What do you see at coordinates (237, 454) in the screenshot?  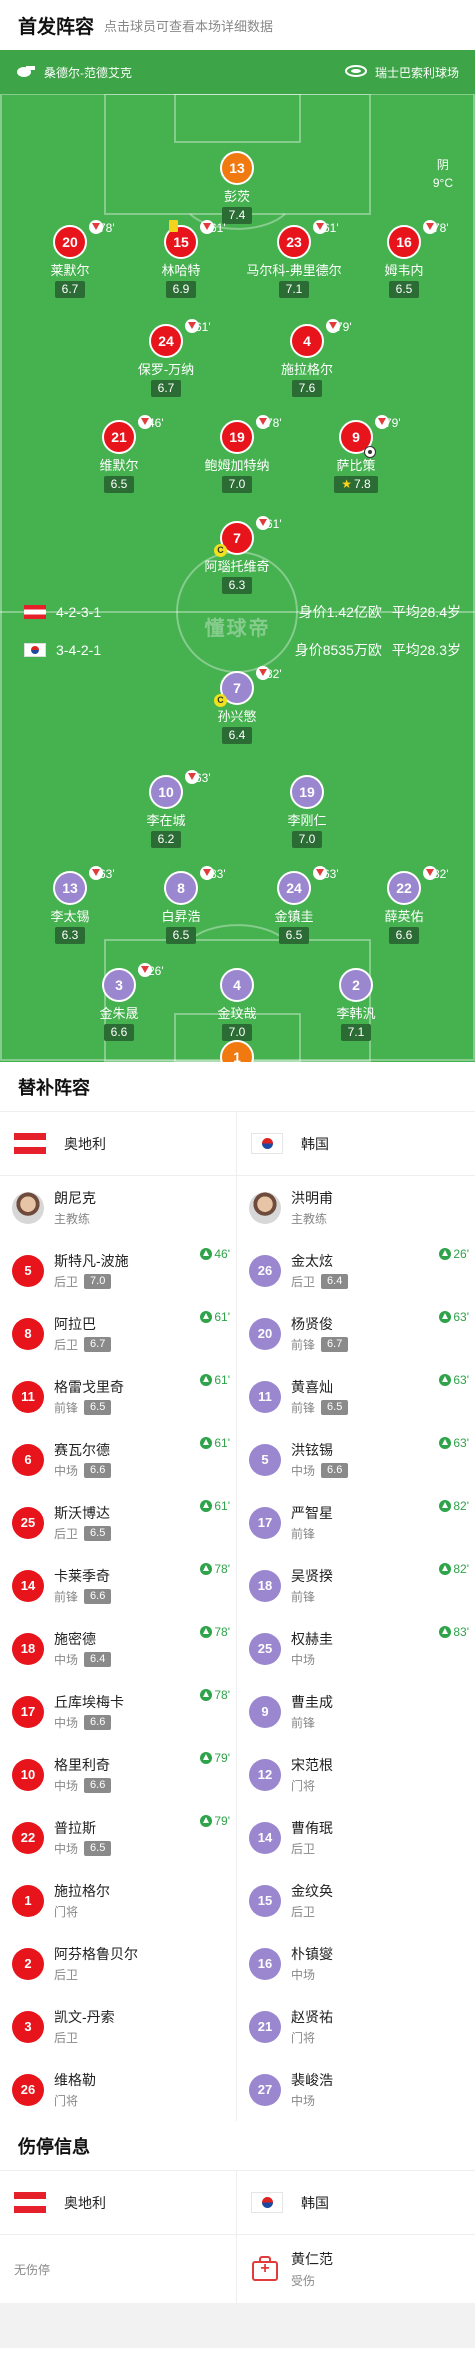 I see `home-player-9: 19 78' 鲍姆加特纳 7.0` at bounding box center [237, 454].